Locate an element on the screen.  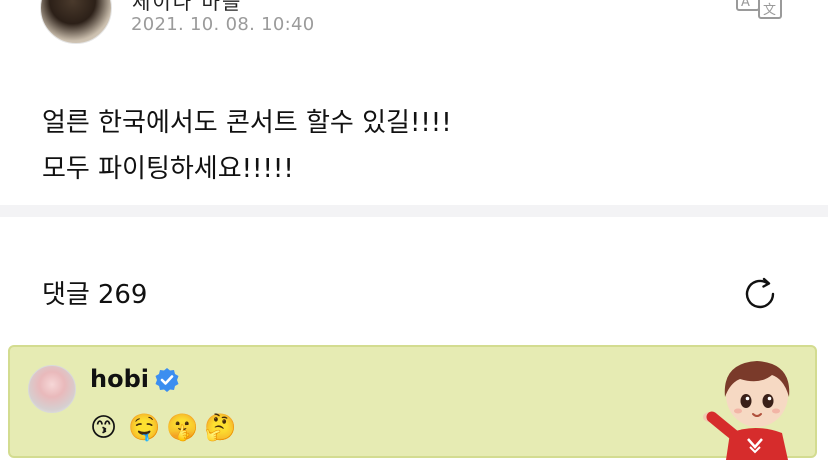
comment-emojis: 😙 🤤 🤫 🤔 is located at coordinates (166, 428).